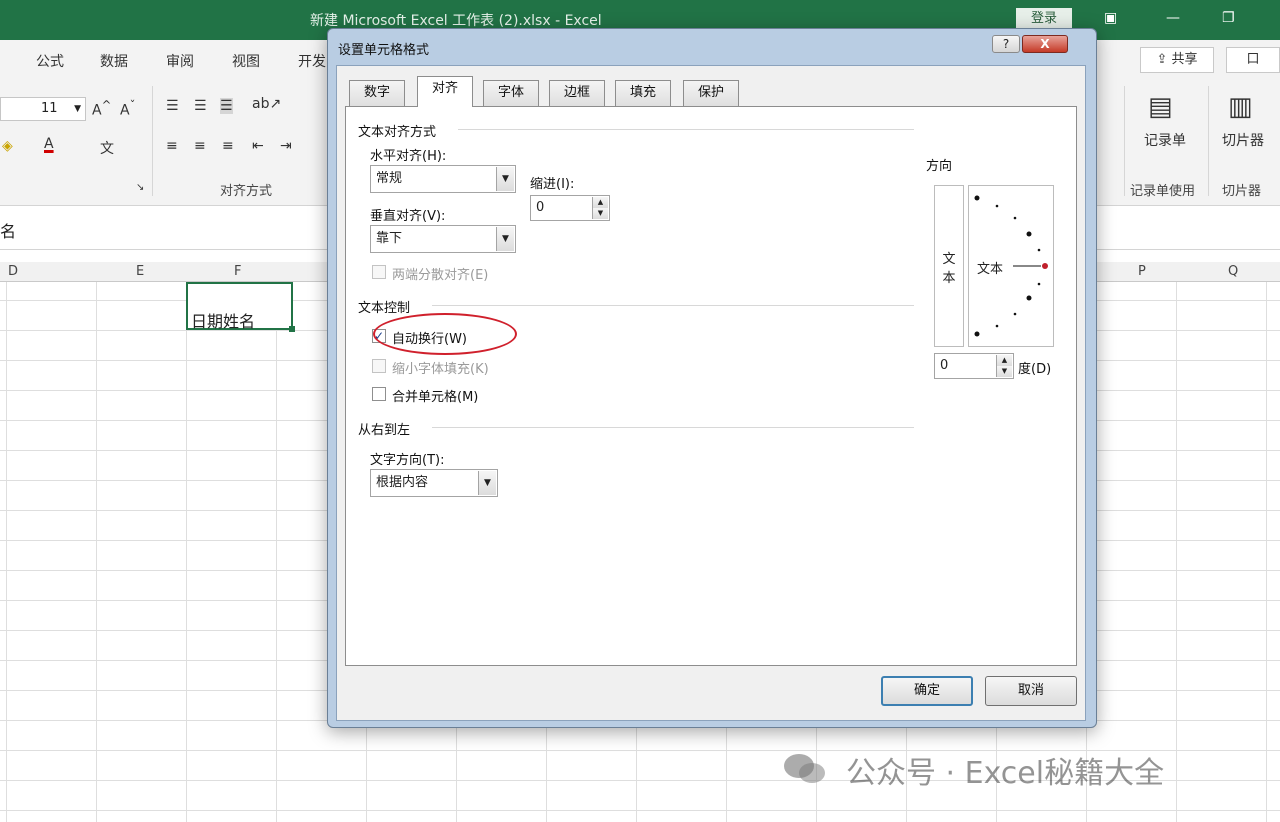  Describe the element at coordinates (1165, 140) in the screenshot. I see `record-form-button: 记录单` at that location.